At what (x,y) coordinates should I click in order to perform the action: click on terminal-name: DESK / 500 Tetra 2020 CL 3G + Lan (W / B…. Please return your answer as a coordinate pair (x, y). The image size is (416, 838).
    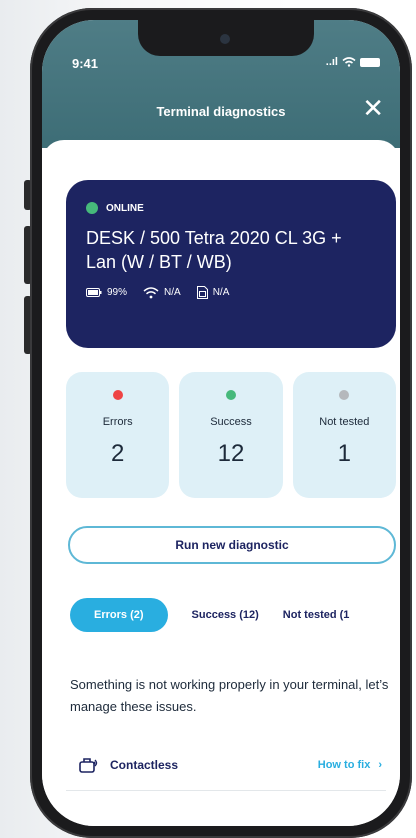
    Looking at the image, I should click on (214, 250).